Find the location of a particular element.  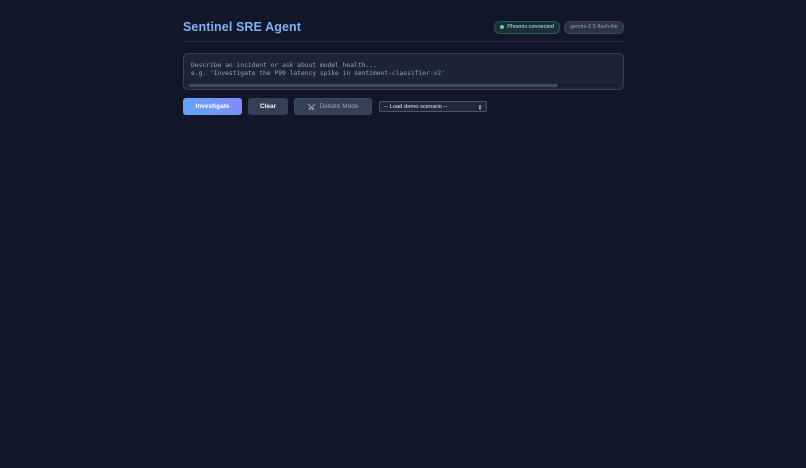

investigate-button: Investigate is located at coordinates (212, 106).